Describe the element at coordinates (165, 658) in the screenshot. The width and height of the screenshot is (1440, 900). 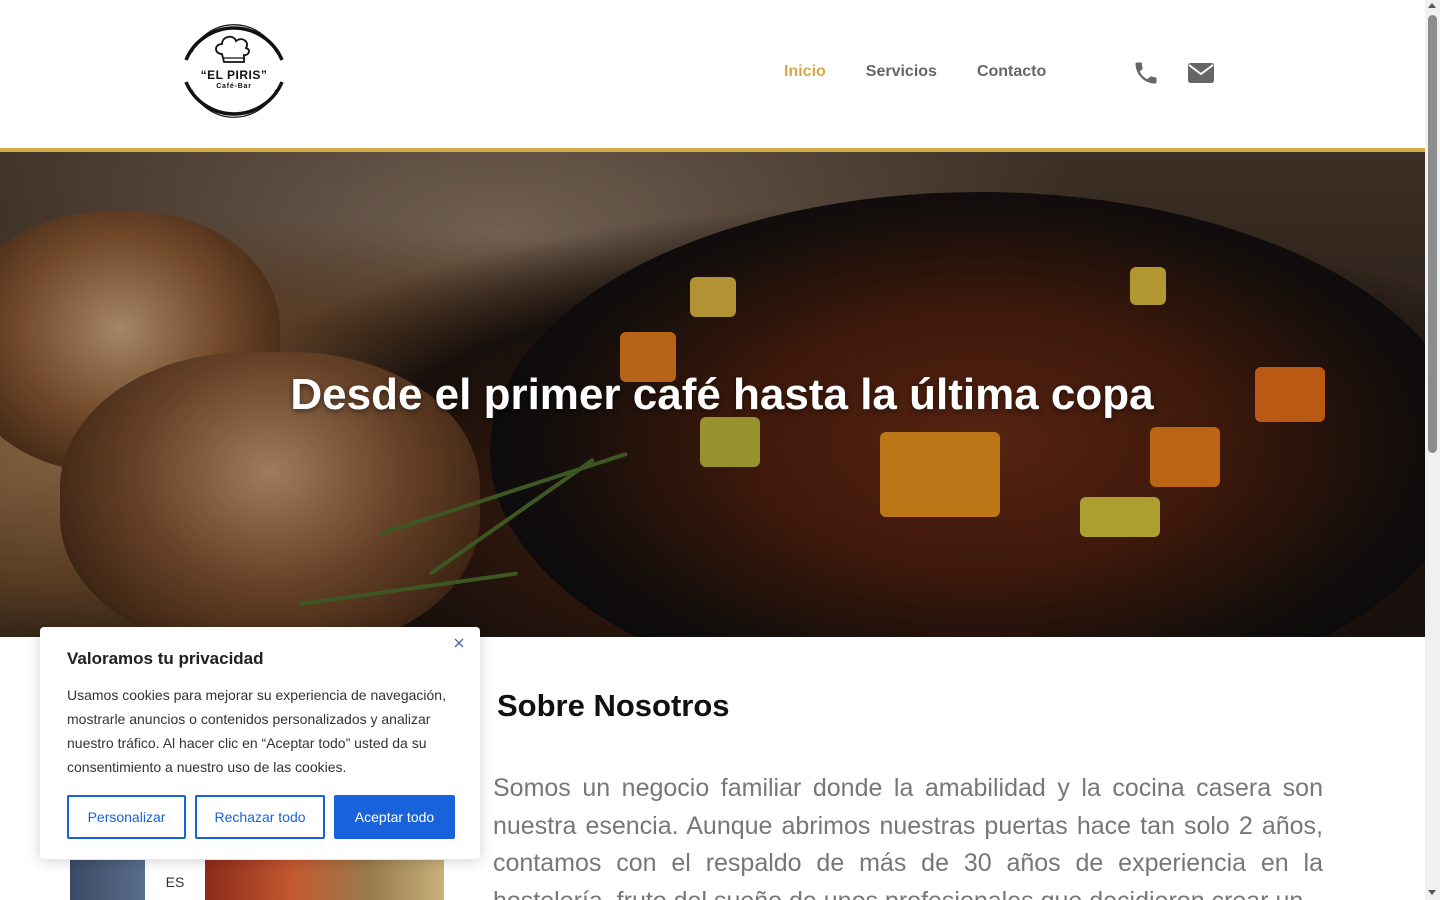
I see `cookie-title: Valoramos tu privacidad` at that location.